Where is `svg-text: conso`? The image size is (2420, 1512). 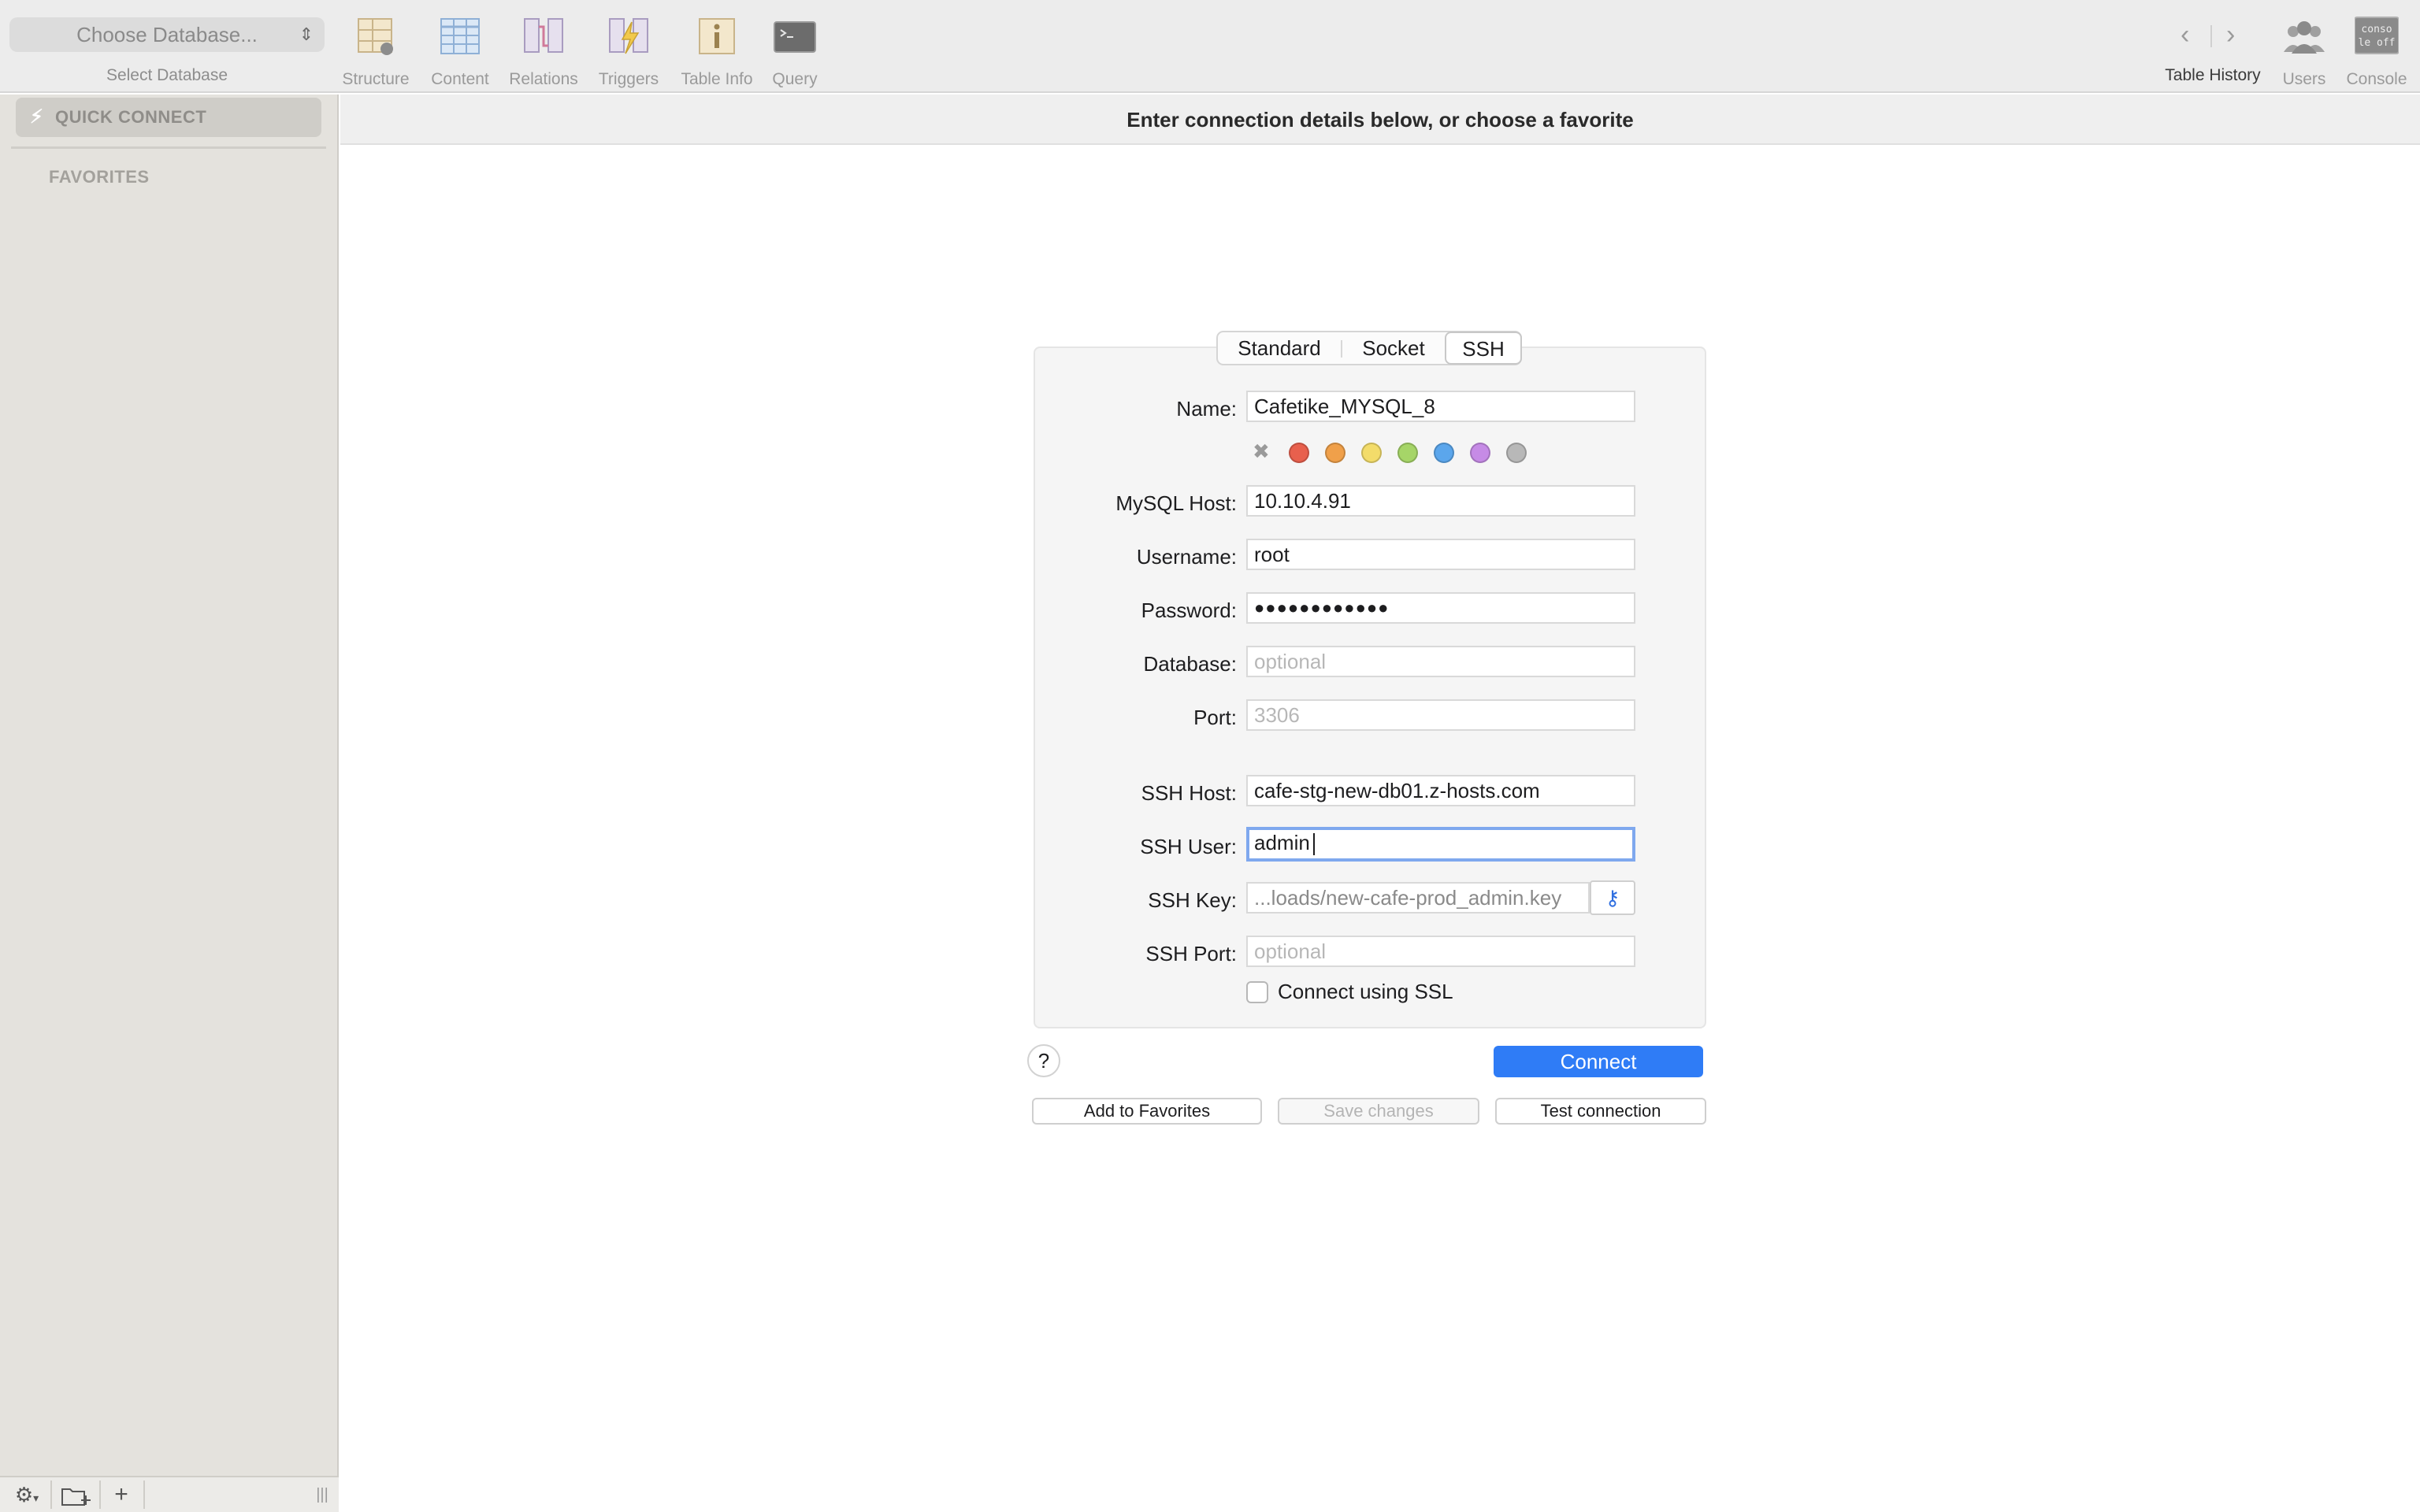 svg-text: conso is located at coordinates (2376, 29).